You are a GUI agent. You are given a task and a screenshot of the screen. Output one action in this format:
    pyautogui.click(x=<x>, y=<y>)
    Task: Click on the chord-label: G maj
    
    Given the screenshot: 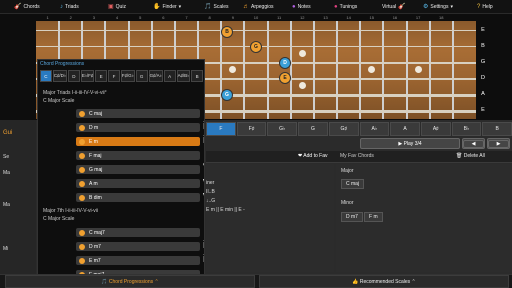 What is the action you would take?
    pyautogui.click(x=96, y=169)
    